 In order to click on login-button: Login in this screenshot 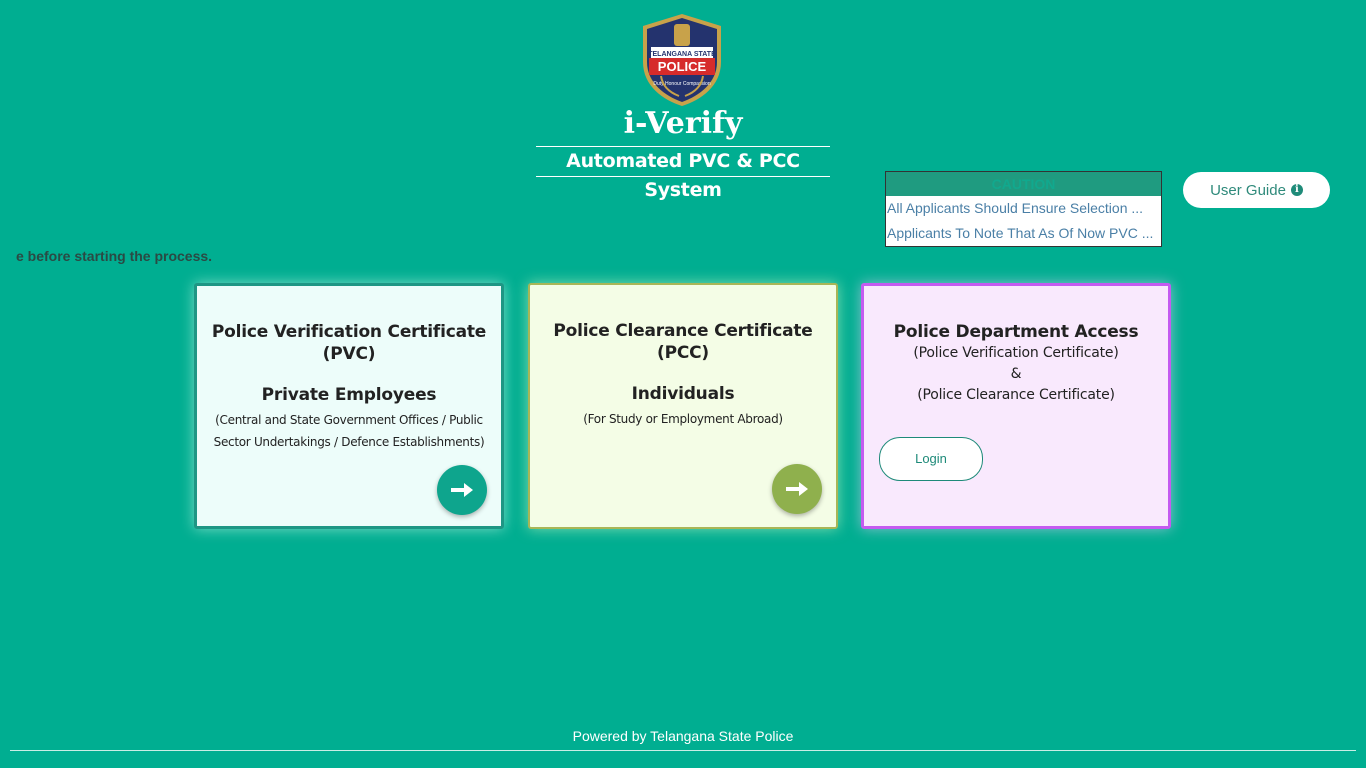, I will do `click(931, 459)`.